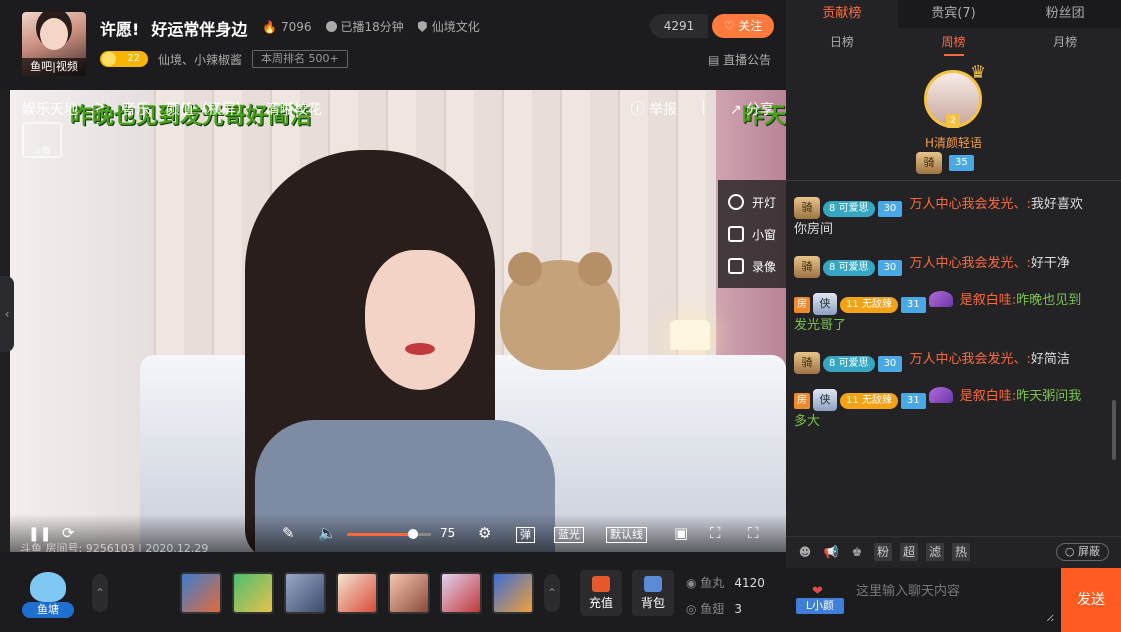 This screenshot has height=632, width=1121. I want to click on backpack-button: 背包, so click(653, 593).